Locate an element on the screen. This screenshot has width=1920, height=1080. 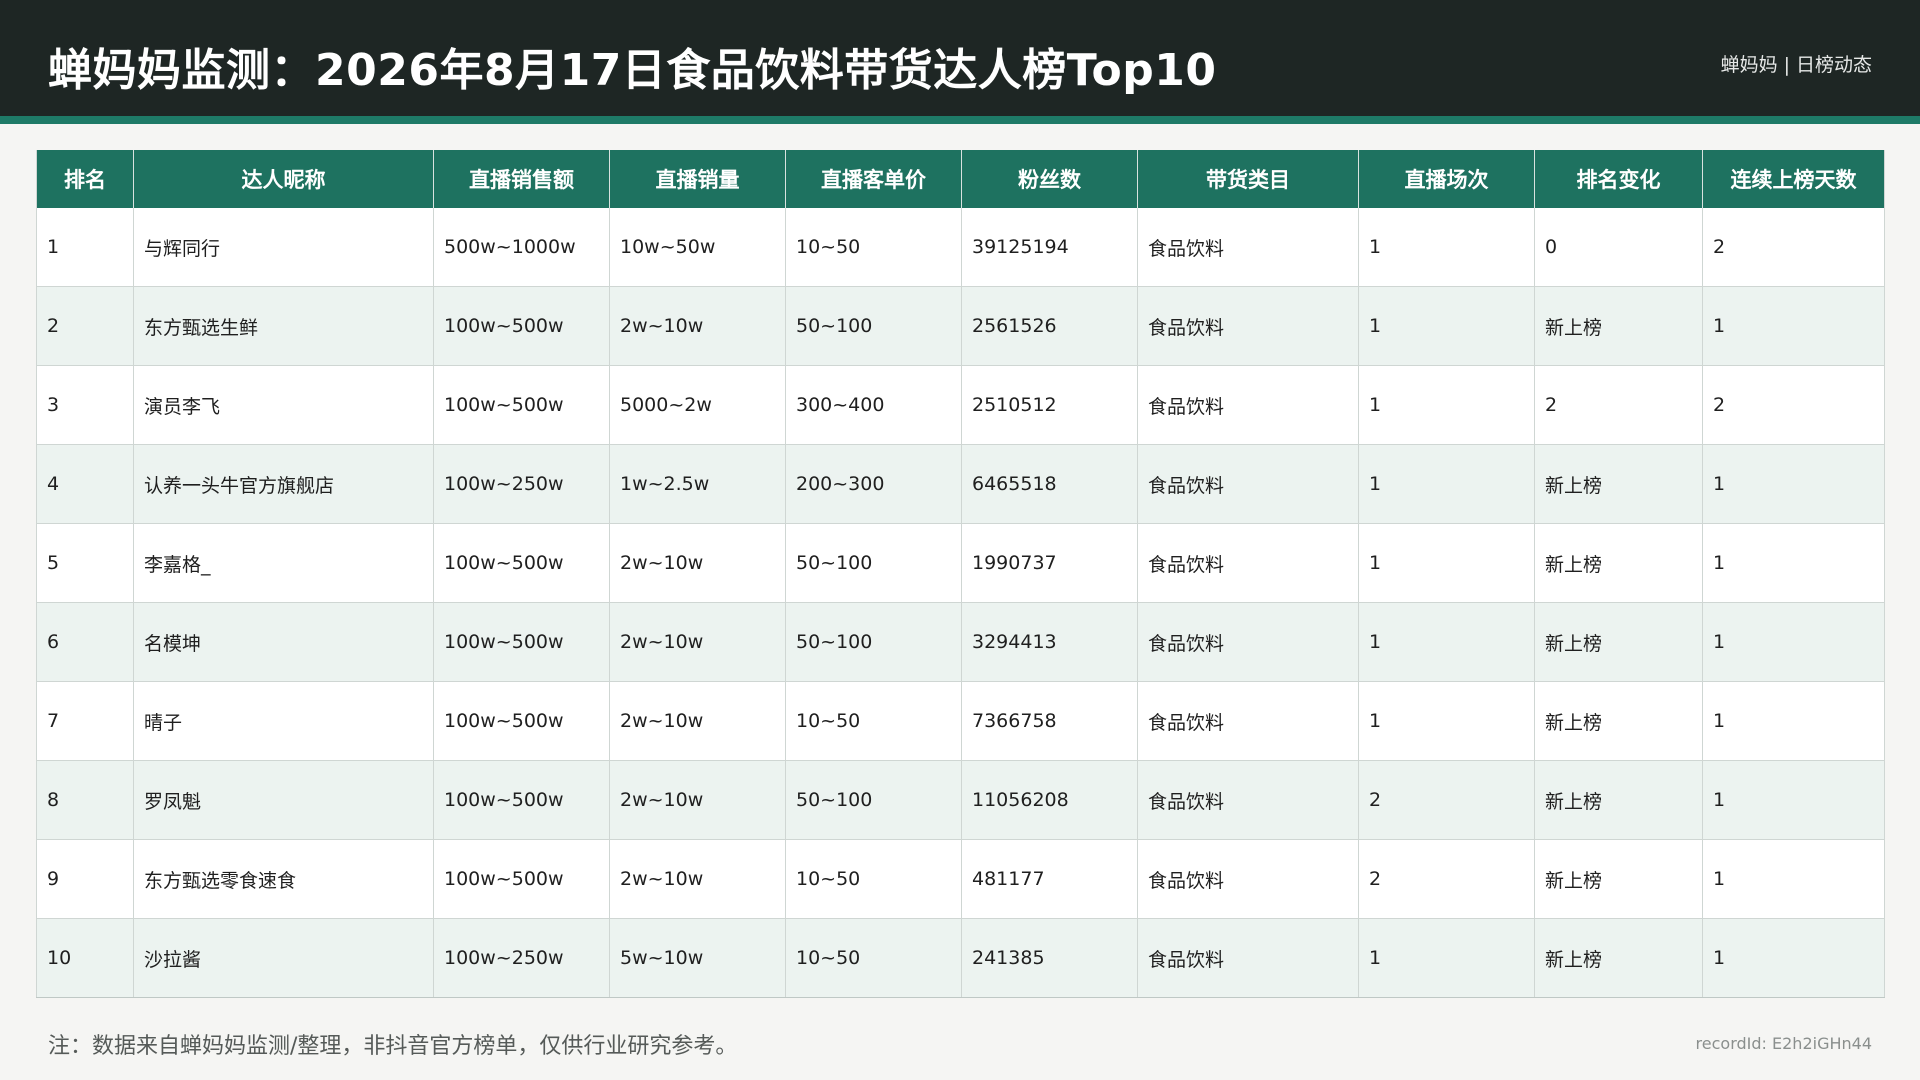
column-header-consecutive-days: 连续上榜天数 is located at coordinates (1793, 179).